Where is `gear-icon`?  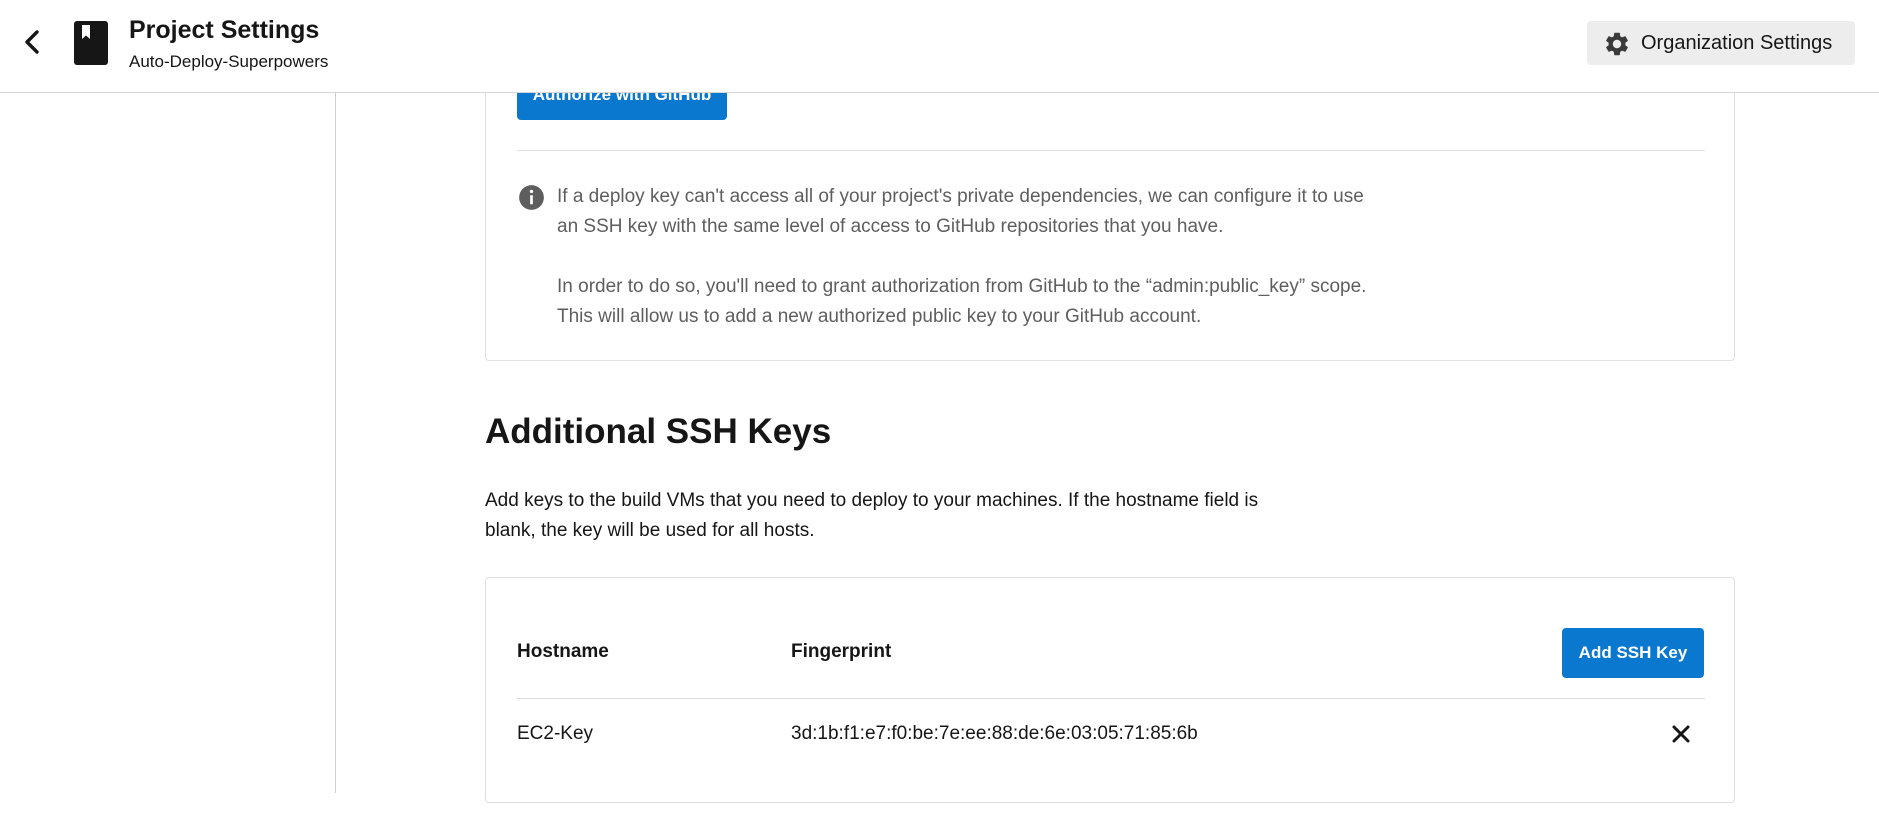
gear-icon is located at coordinates (1617, 44).